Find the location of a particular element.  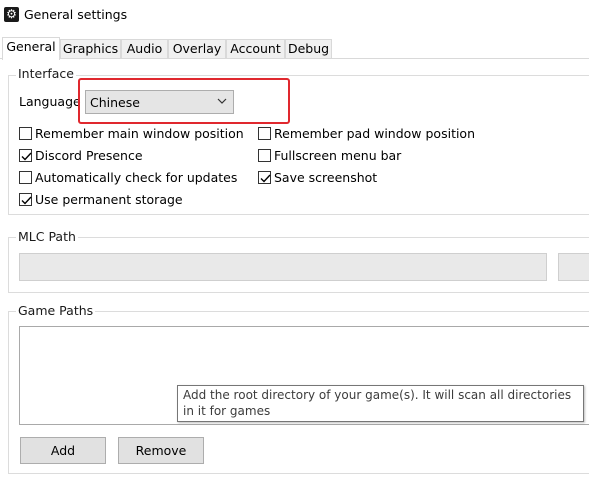

checkbox-label: Remember pad window position is located at coordinates (375, 133).